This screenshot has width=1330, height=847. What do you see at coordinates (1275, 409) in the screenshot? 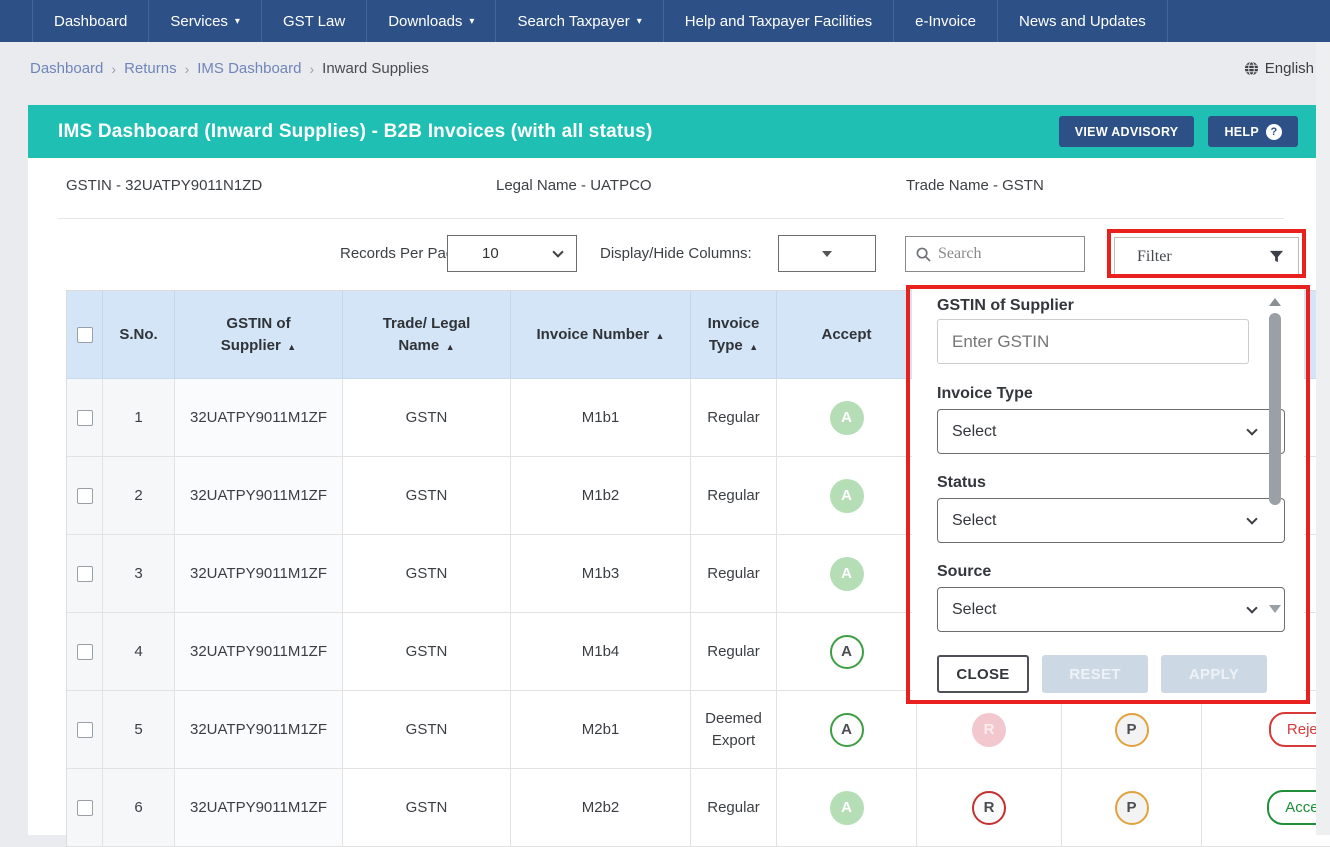
I see `scrollbar-thumb` at bounding box center [1275, 409].